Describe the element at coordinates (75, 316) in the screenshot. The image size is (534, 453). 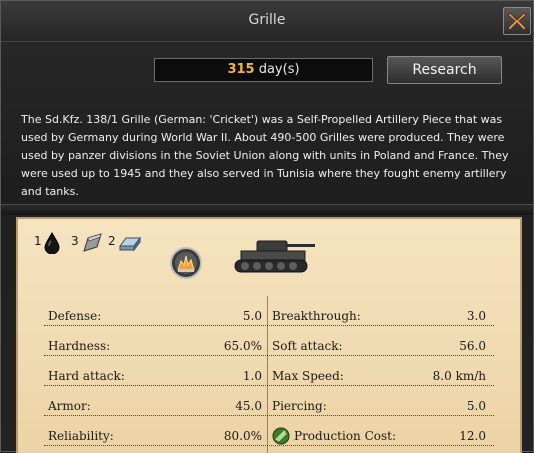
I see `stat-label-defense: Defense:` at that location.